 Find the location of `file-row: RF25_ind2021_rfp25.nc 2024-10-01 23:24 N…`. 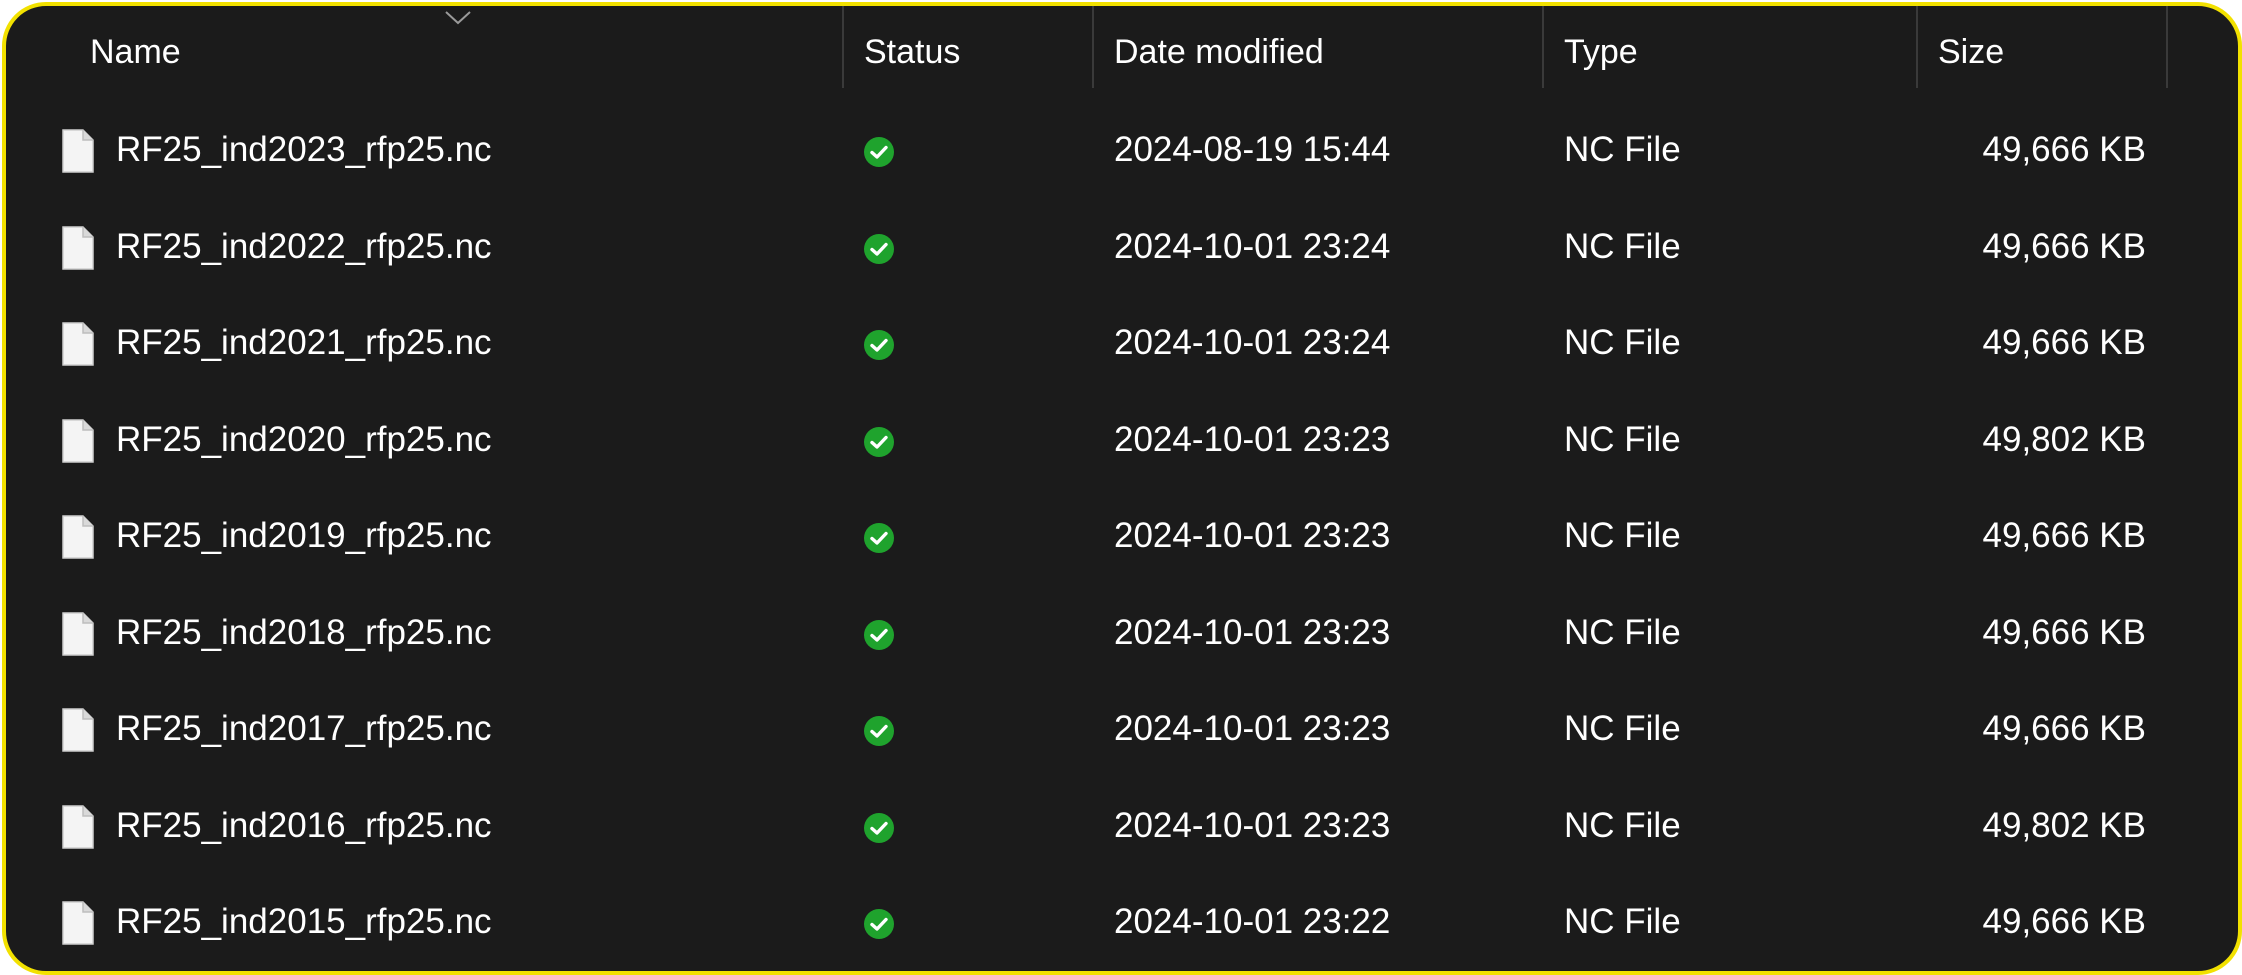

file-row: RF25_ind2021_rfp25.nc 2024-10-01 23:24 N… is located at coordinates (1122, 343).